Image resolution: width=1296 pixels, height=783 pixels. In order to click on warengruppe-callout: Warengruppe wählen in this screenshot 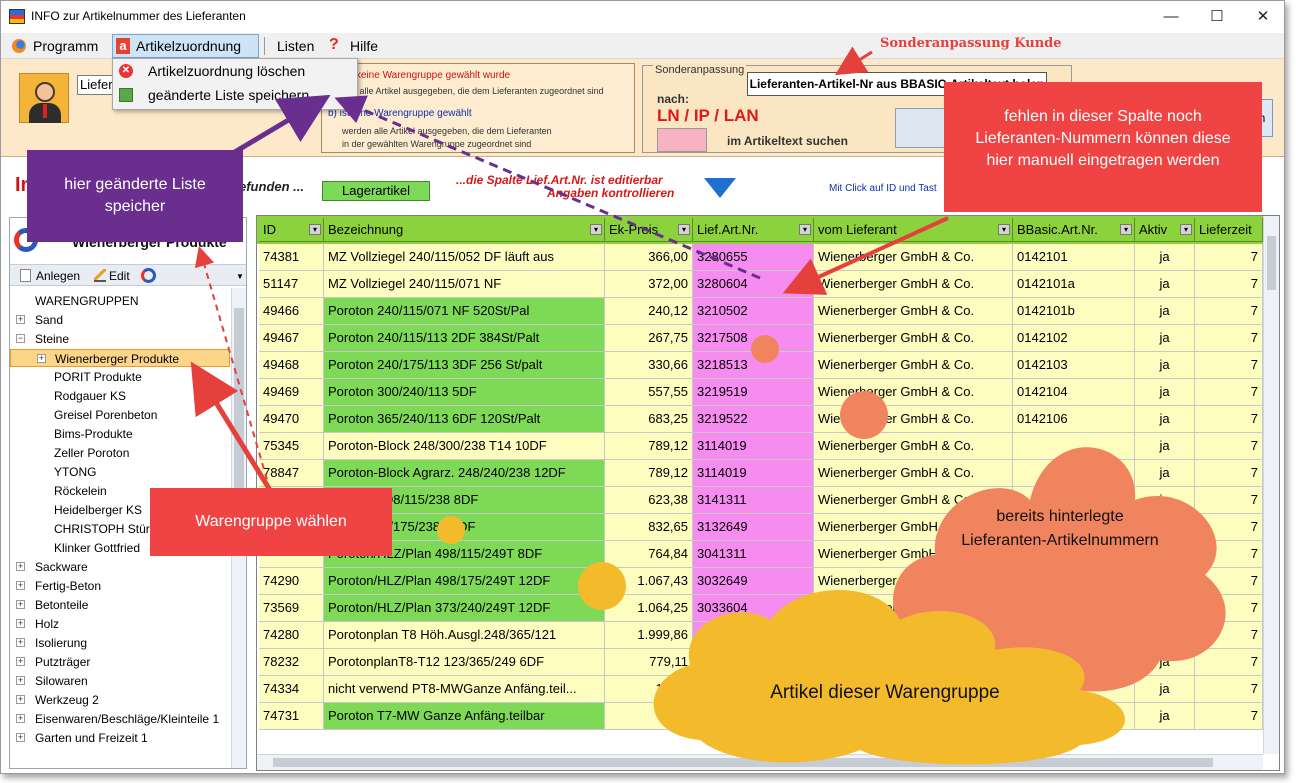, I will do `click(271, 522)`.